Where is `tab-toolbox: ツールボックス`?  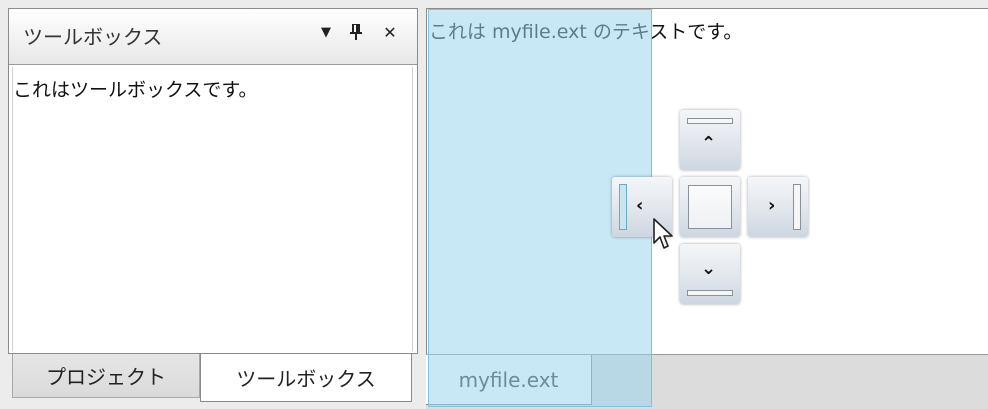 tab-toolbox: ツールボックス is located at coordinates (306, 378).